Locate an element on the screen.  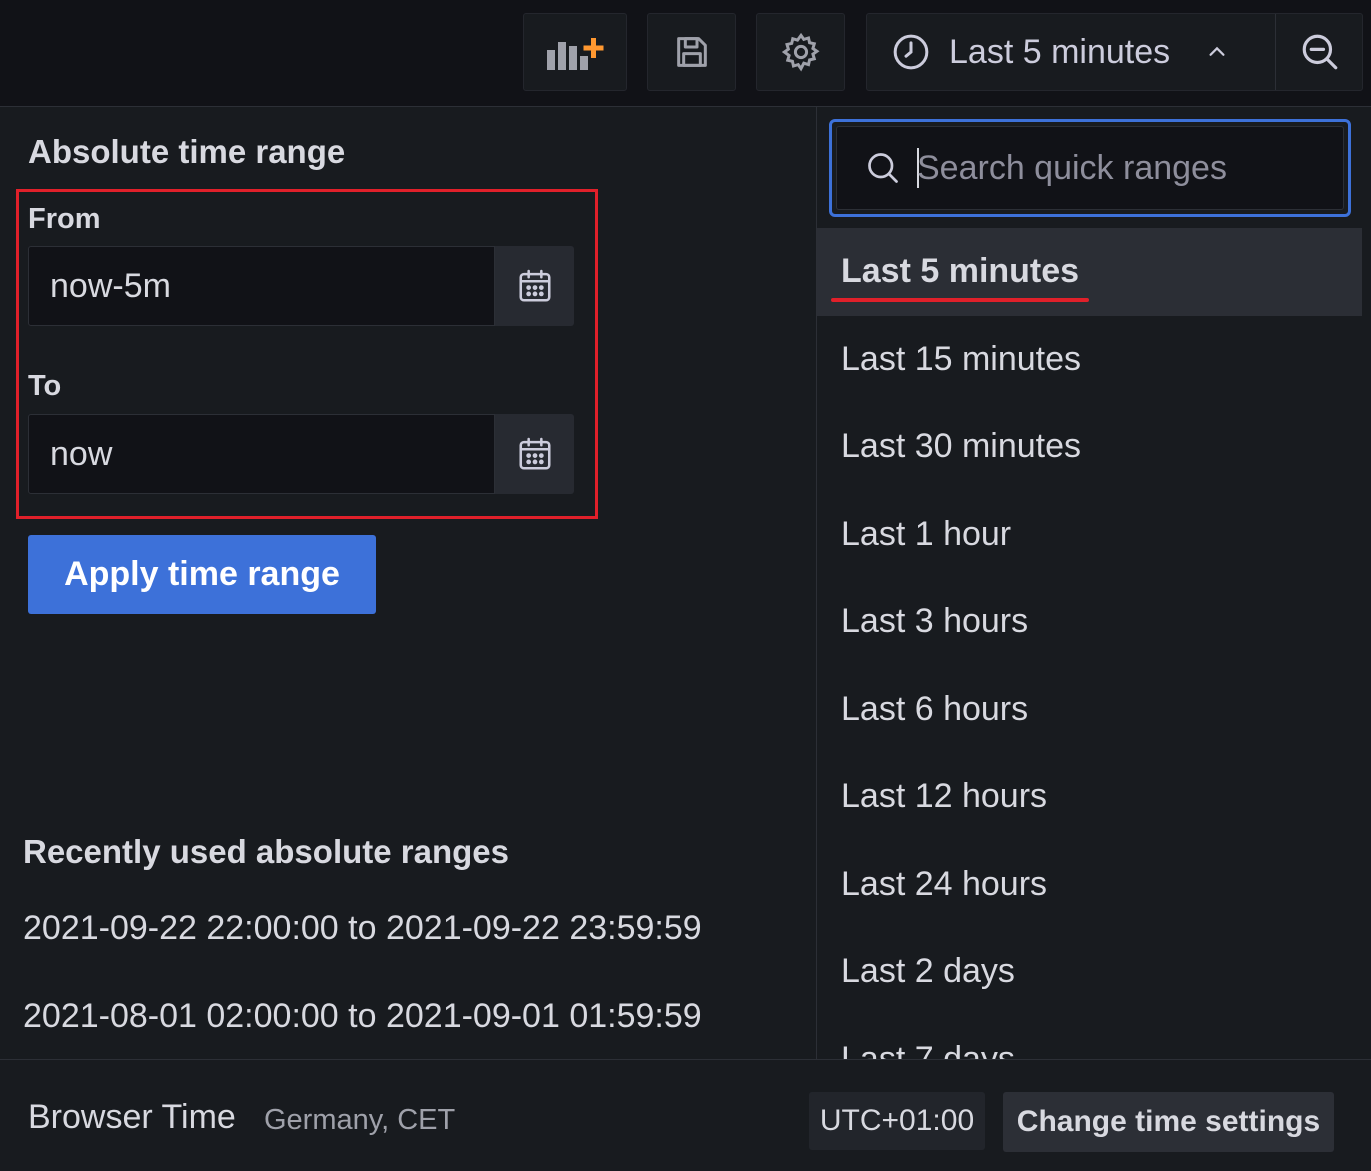
to-field: now is located at coordinates (301, 454).